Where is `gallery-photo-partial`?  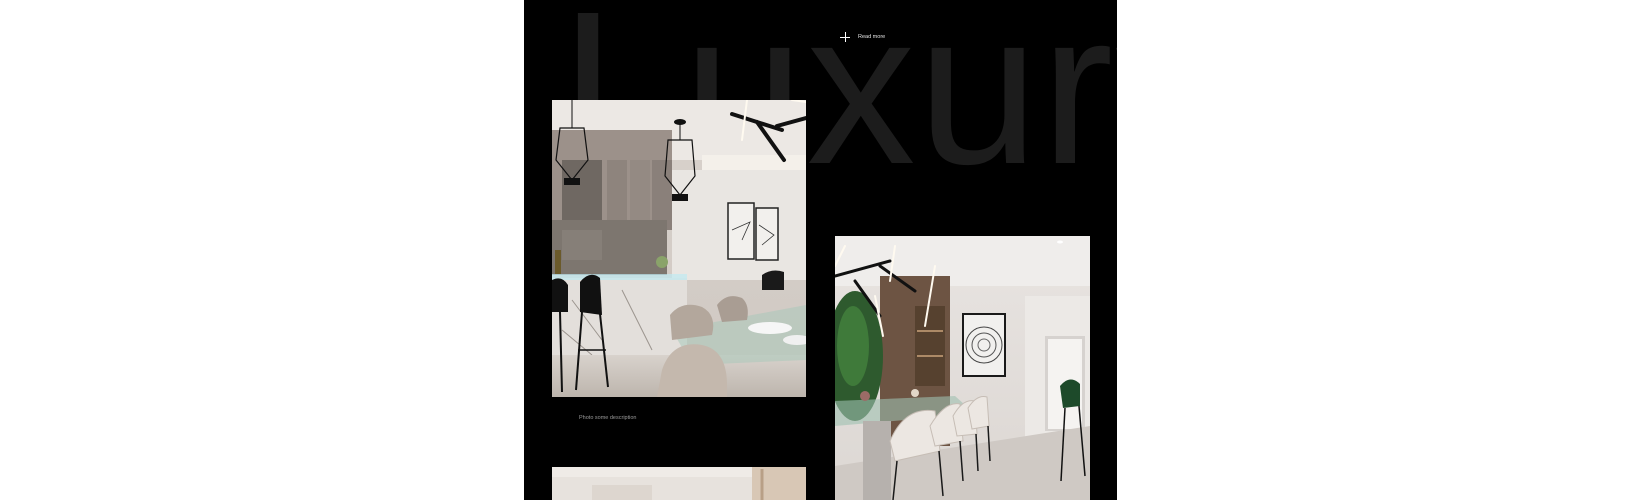
gallery-photo-partial is located at coordinates (679, 483).